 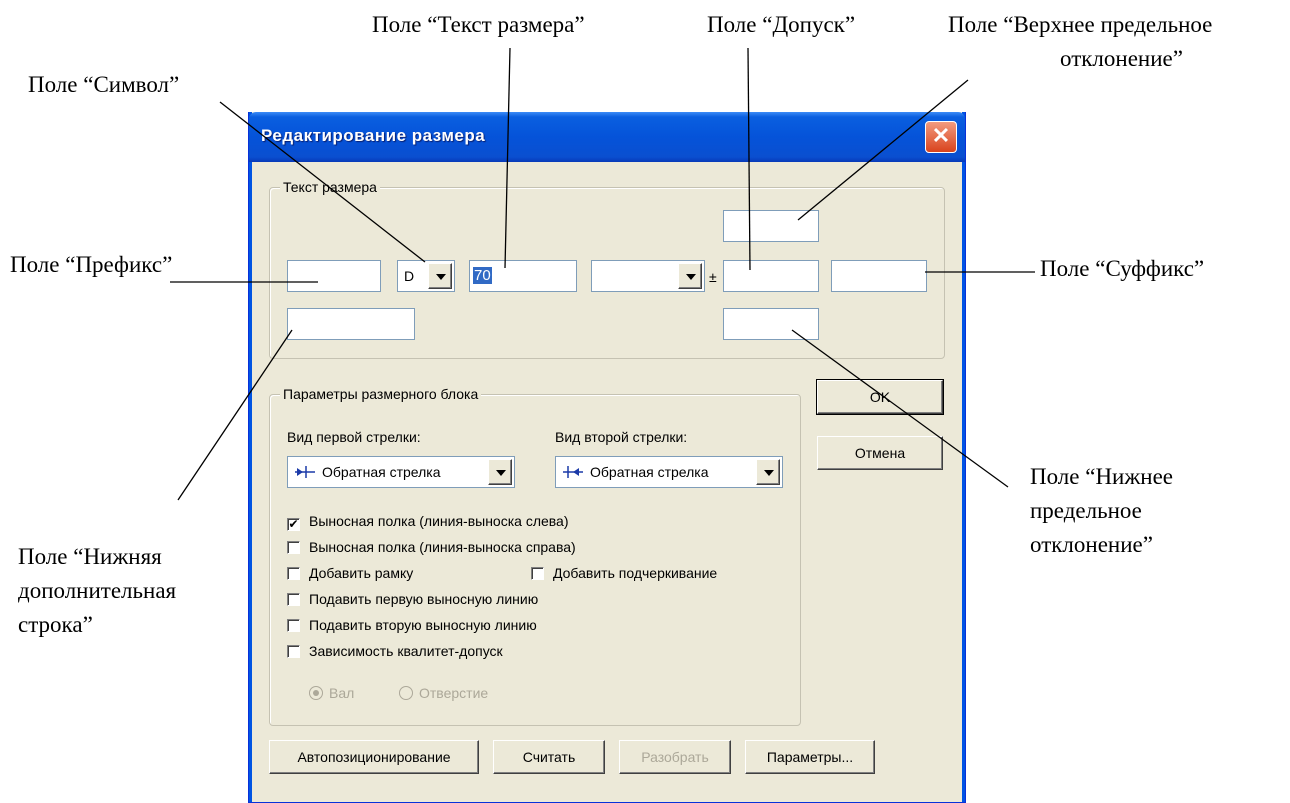 What do you see at coordinates (361, 573) in the screenshot?
I see `checkbox-label: Добавить рамку` at bounding box center [361, 573].